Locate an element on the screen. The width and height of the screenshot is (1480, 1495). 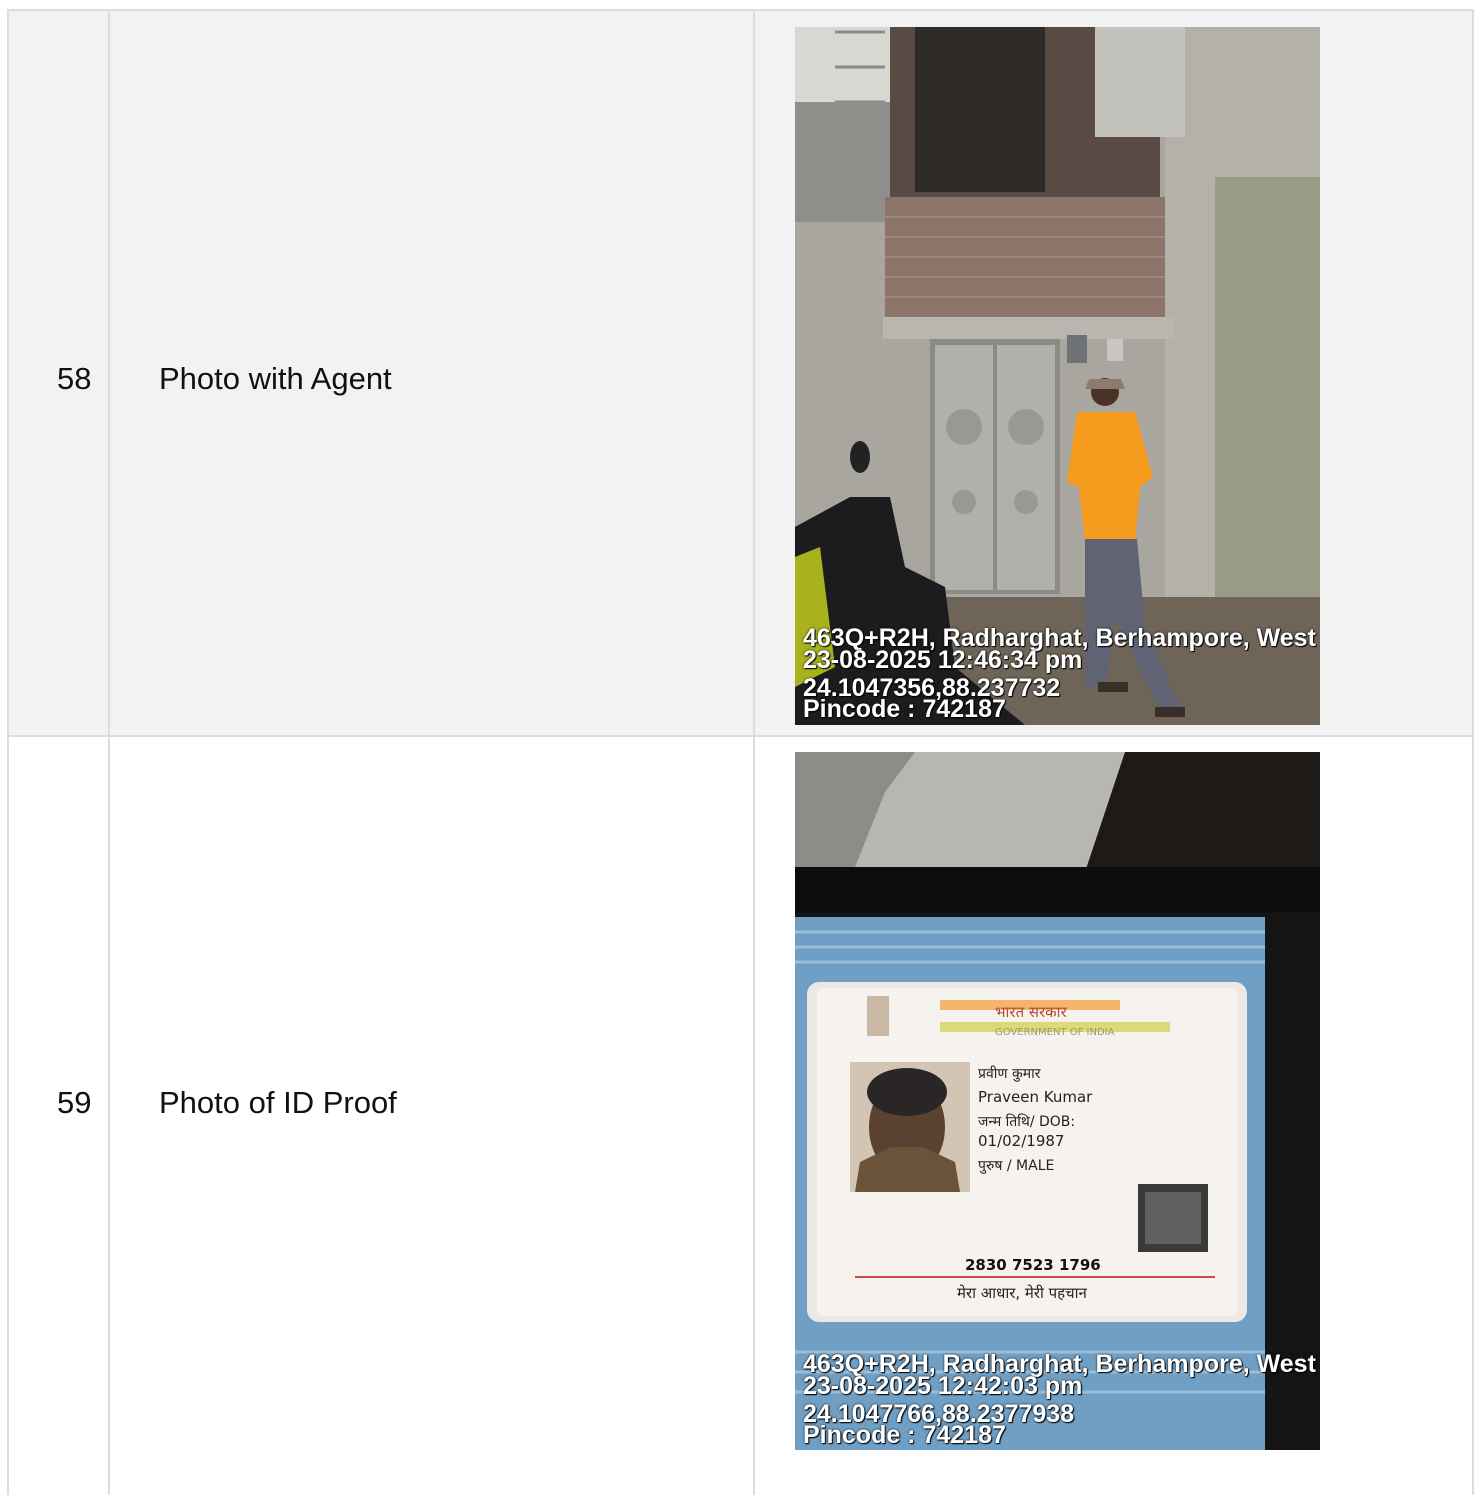
card-name-english: Praveen Kumar is located at coordinates (1035, 1097).